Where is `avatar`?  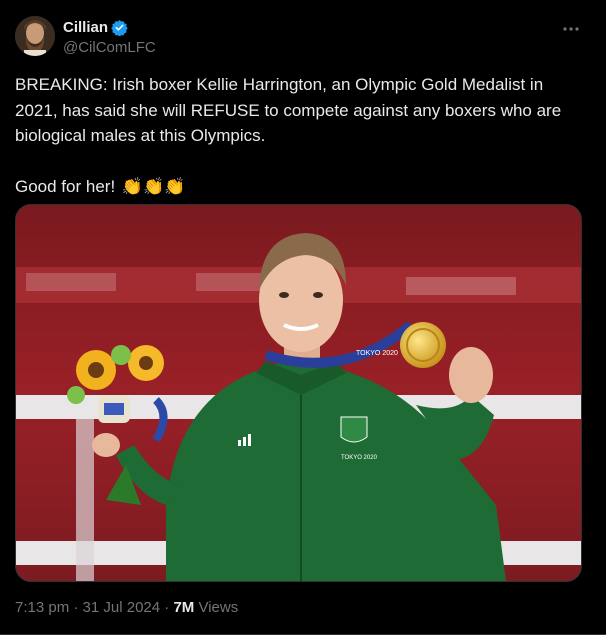
avatar is located at coordinates (35, 36).